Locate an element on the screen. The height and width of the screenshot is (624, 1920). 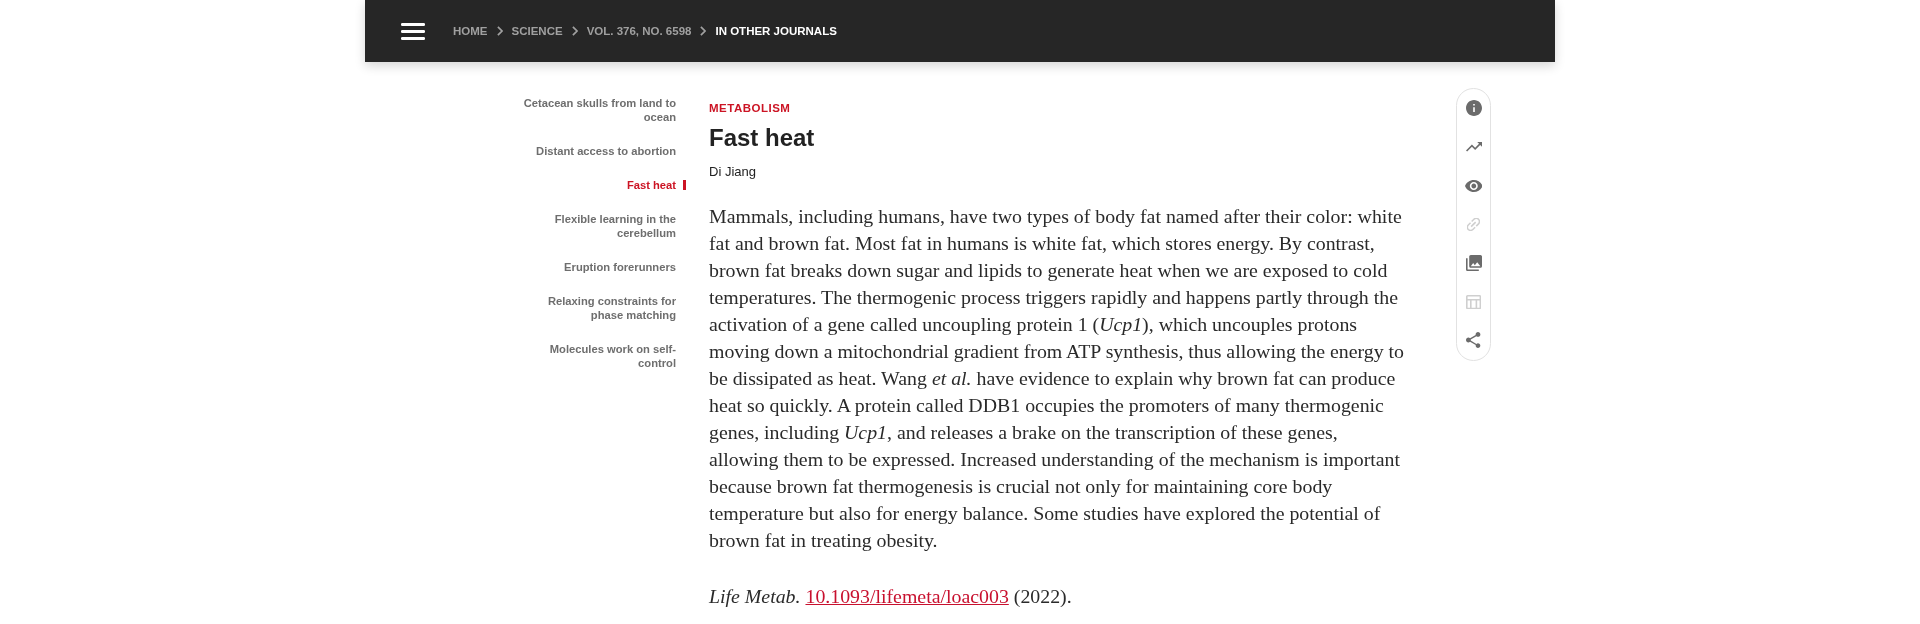
sidebar-link: Cetacean skulls from land to ocean is located at coordinates (595, 110).